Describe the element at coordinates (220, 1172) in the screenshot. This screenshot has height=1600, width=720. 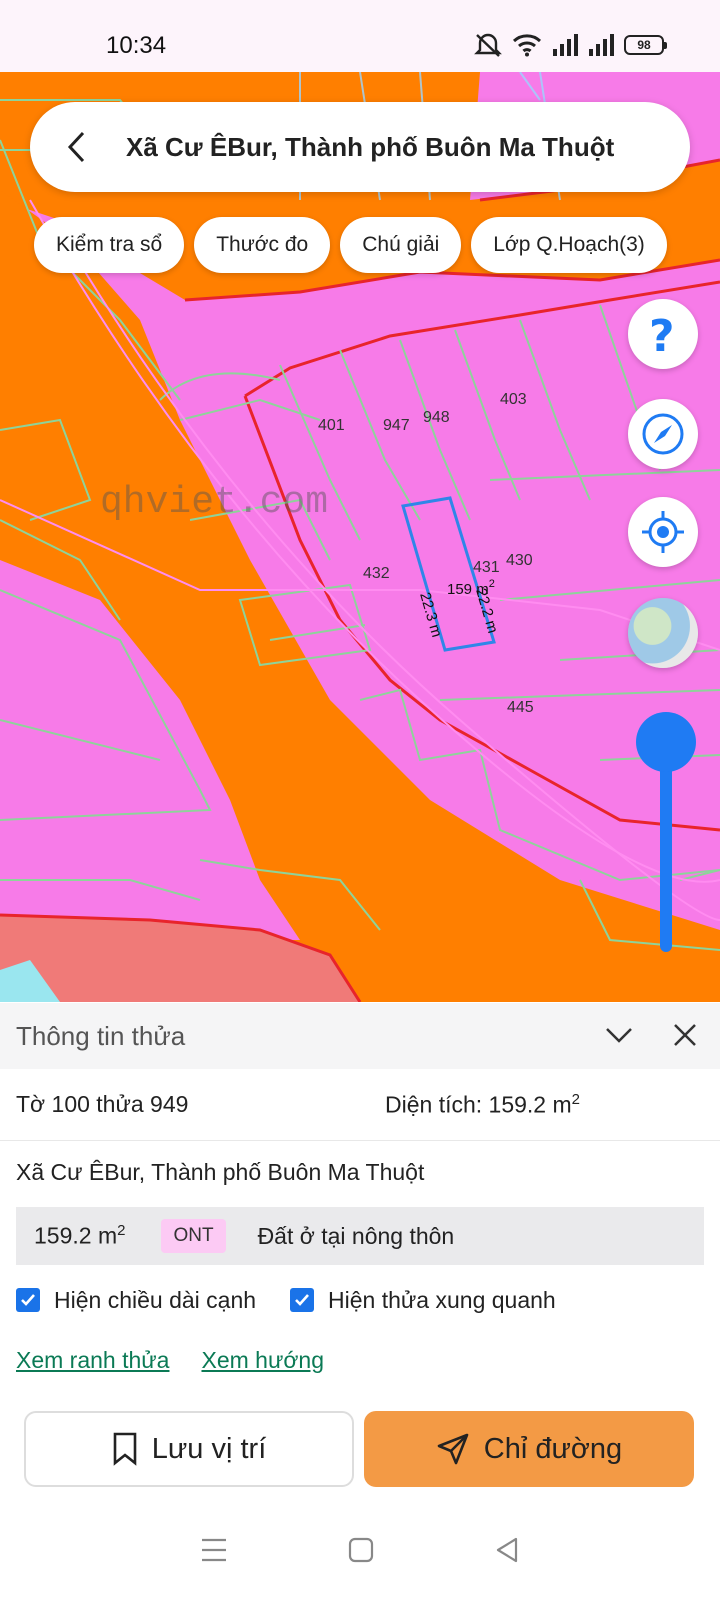
I see `parcel-address: Xã Cư ÊBur, Thành phố Buôn Ma Thuột` at that location.